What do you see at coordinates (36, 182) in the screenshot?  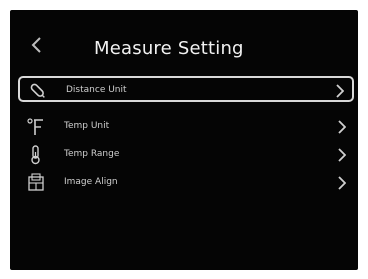 I see `image-align-icon` at bounding box center [36, 182].